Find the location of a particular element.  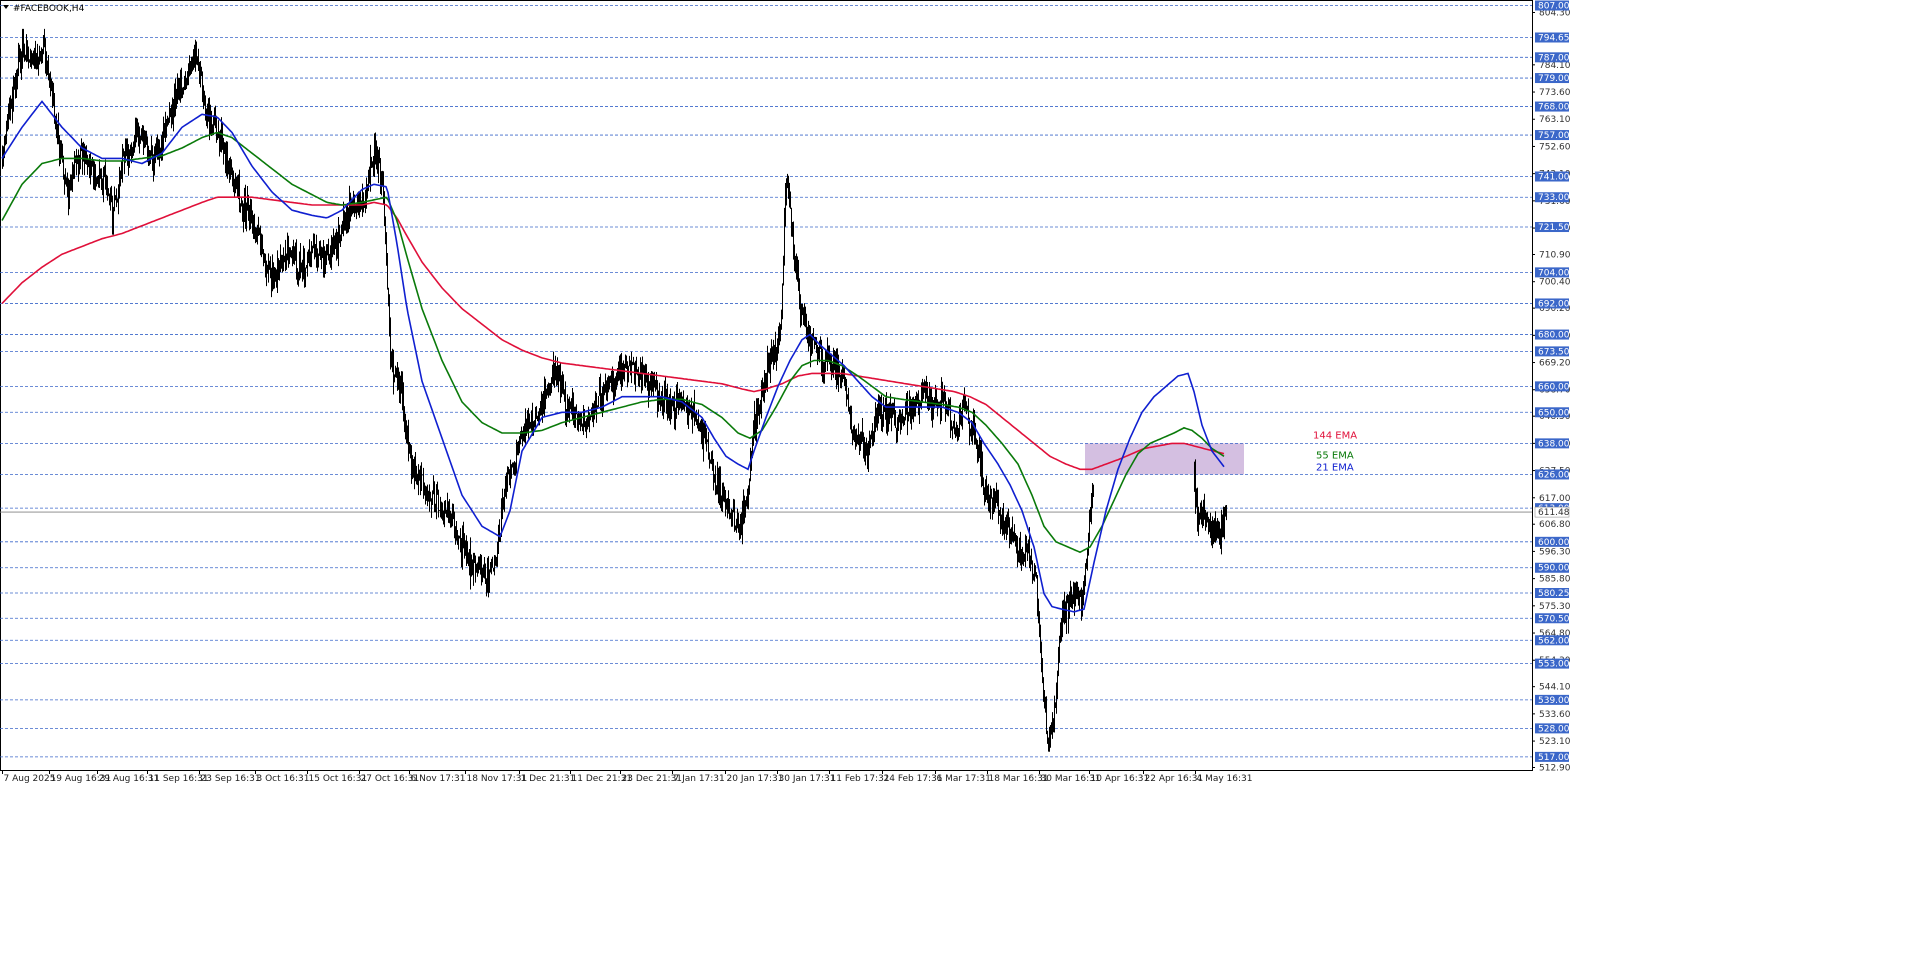

level-price-box: 600.00 is located at coordinates (1552, 542).